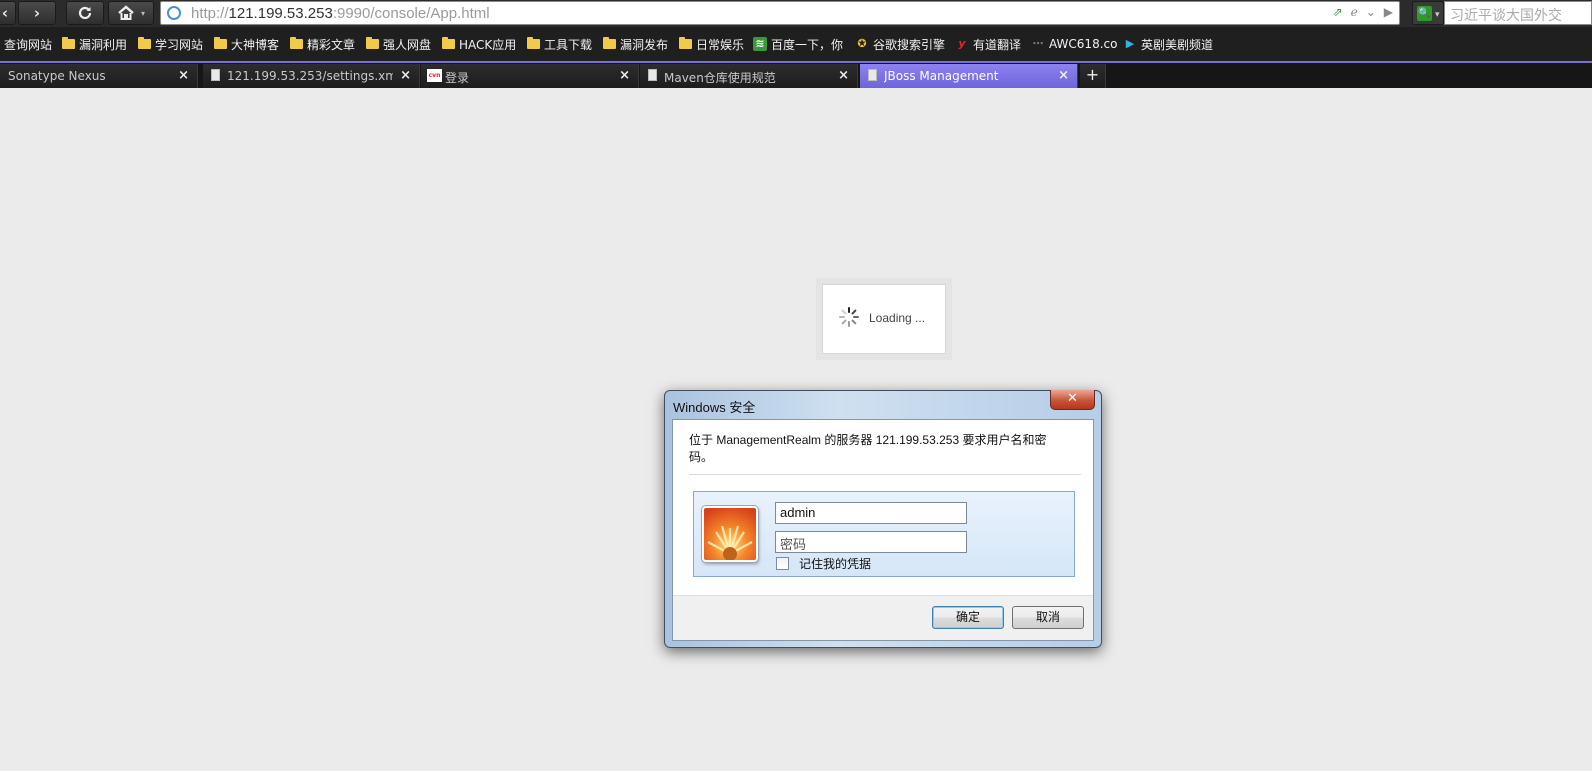 The height and width of the screenshot is (771, 1592). Describe the element at coordinates (644, 44) in the screenshot. I see `bookmark-label: 漏洞发布` at that location.